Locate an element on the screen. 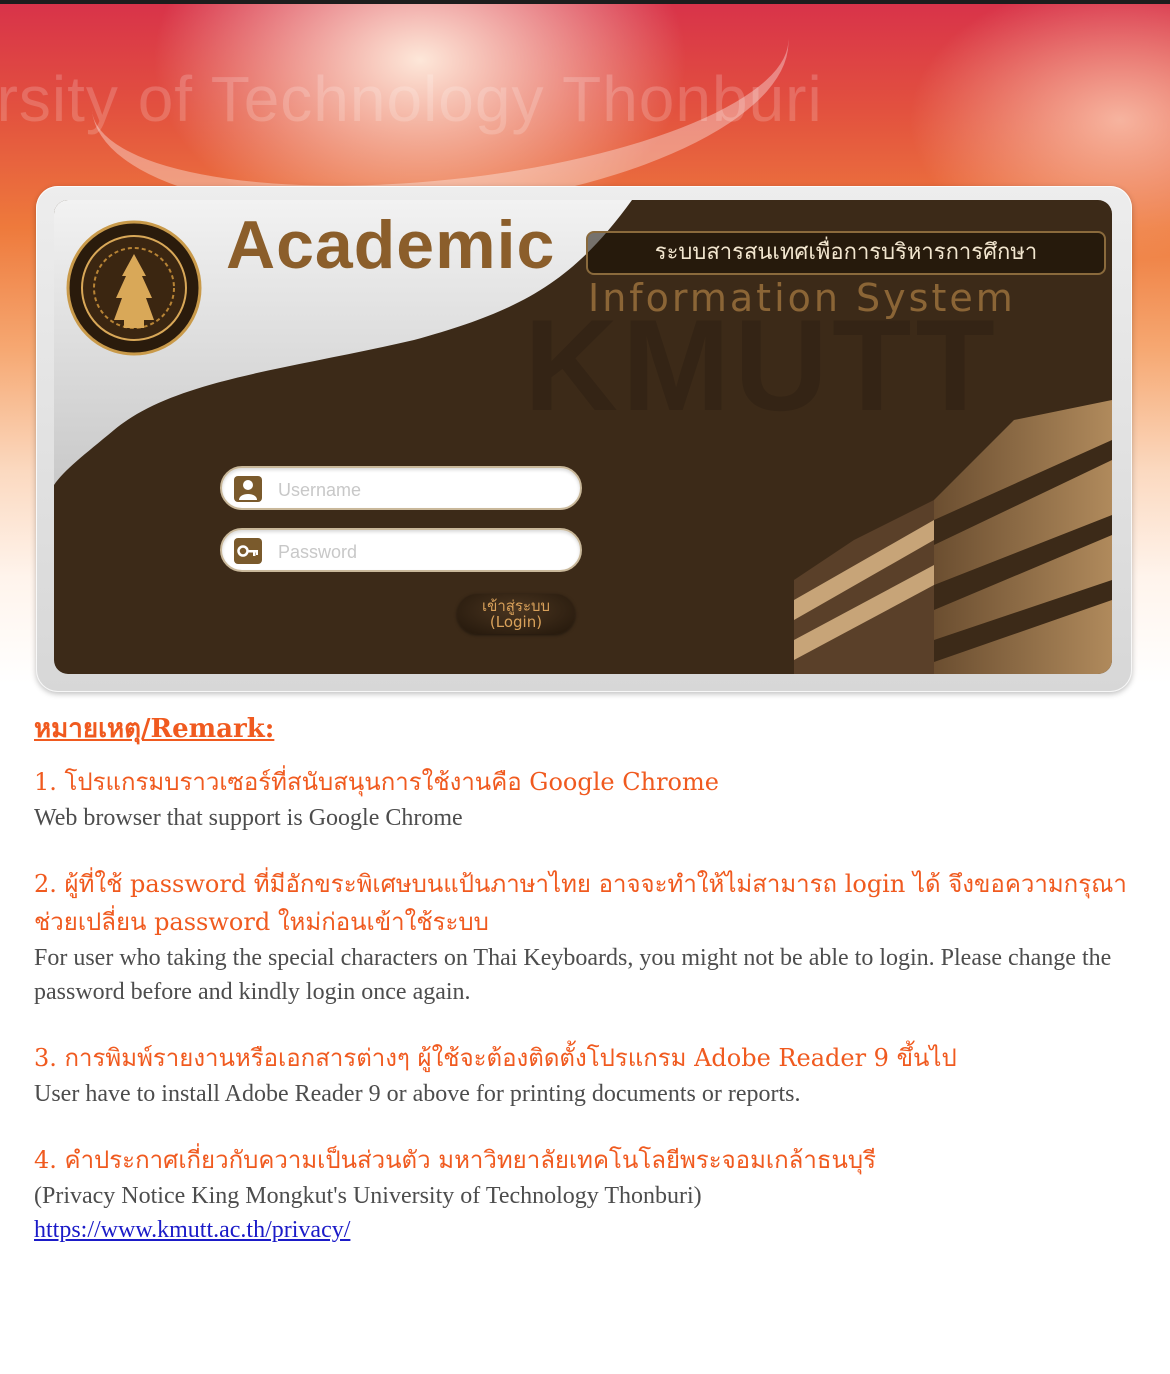  thai-title-box: ระบบสารสนเทศเพื่อการบริหารการศึกษา is located at coordinates (846, 253).